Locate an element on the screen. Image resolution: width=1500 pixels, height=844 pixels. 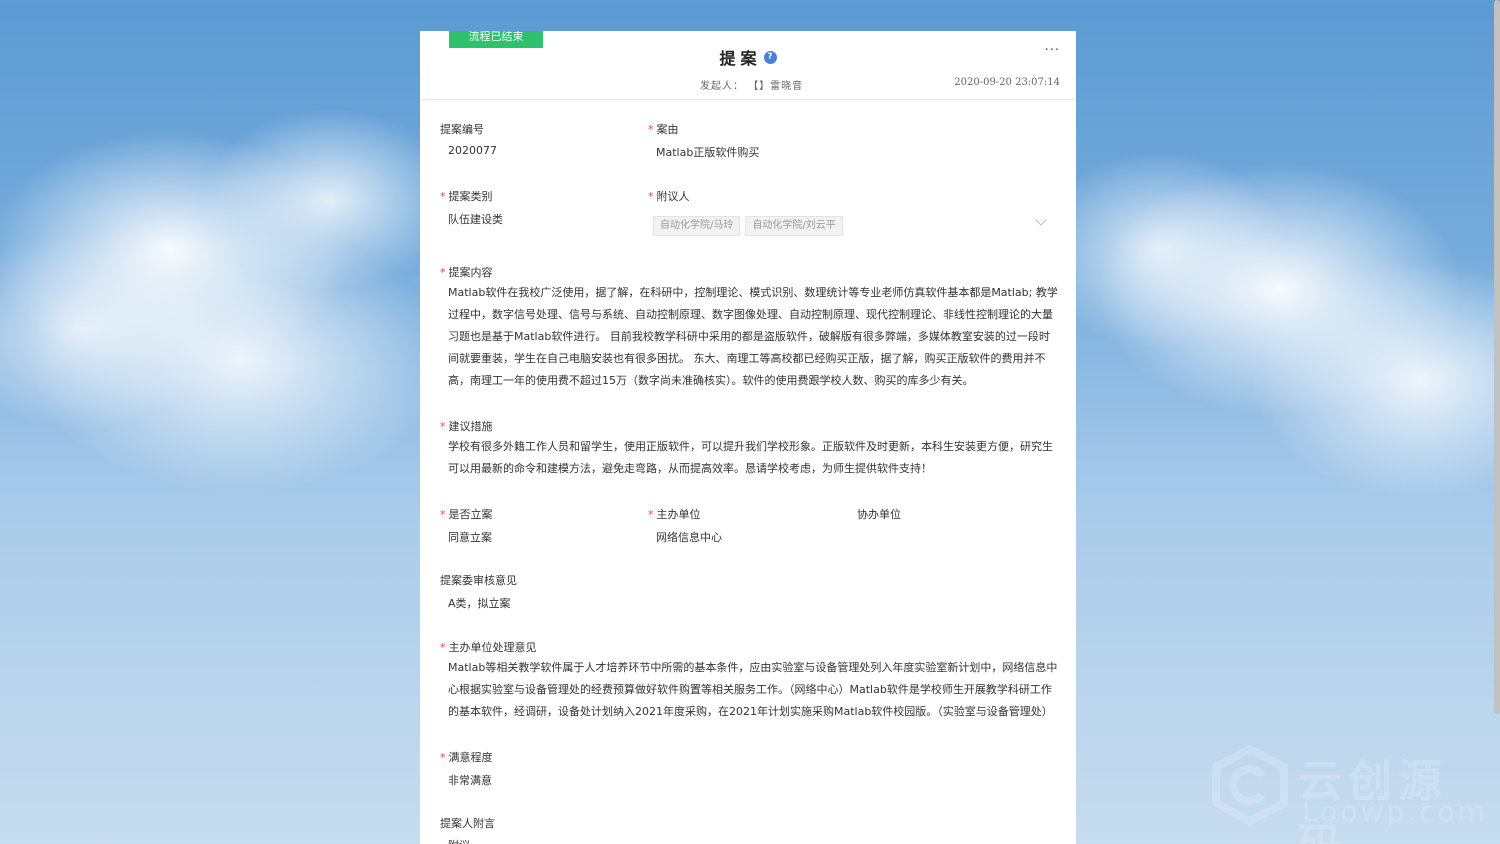
cosigner-tag: 自动化学院/刘云平 is located at coordinates (794, 226).